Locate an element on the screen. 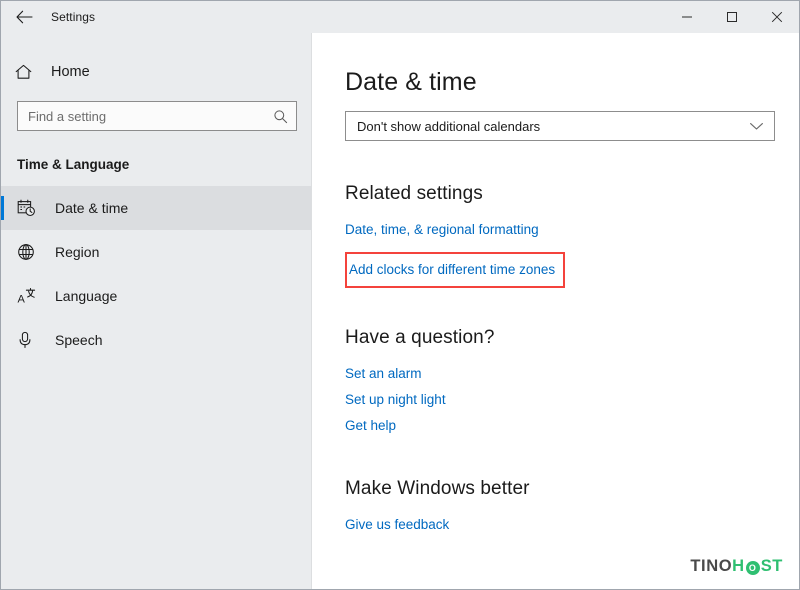 Image resolution: width=800 pixels, height=590 pixels. back-button is located at coordinates (24, 17).